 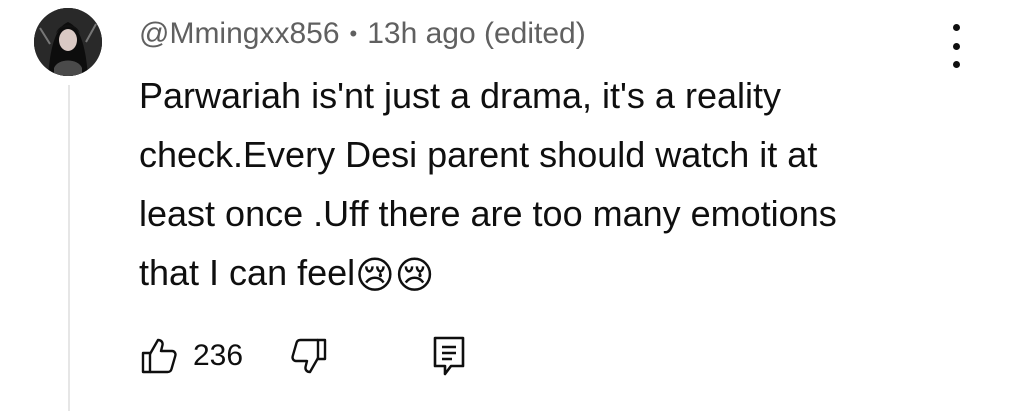 I want to click on thread-line, so click(x=69, y=248).